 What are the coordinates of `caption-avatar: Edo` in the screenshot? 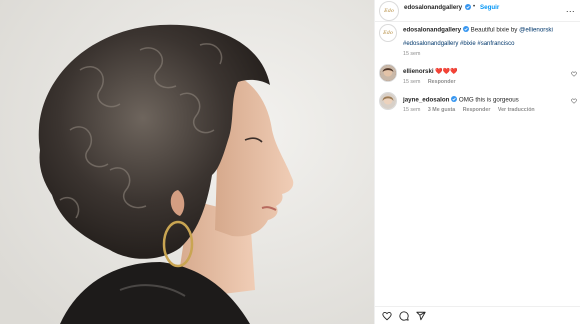 It's located at (388, 33).